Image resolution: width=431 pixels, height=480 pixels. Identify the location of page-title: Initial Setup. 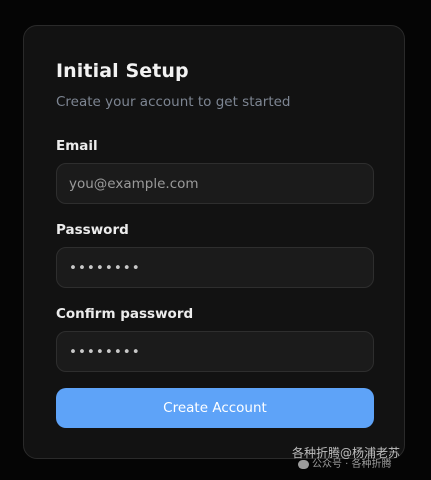
(122, 71).